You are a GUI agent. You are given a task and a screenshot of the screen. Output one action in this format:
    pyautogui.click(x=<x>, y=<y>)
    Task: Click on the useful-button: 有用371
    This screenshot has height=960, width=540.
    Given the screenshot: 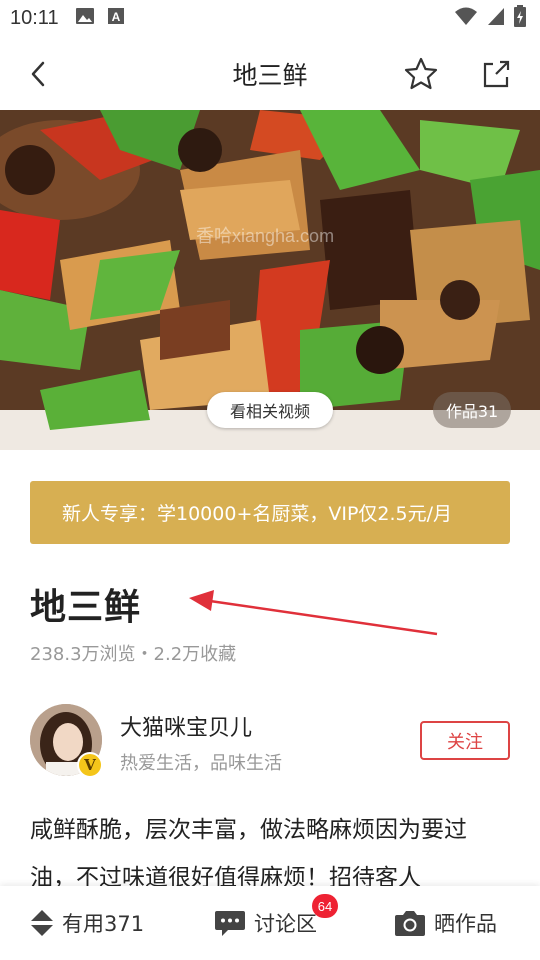 What is the action you would take?
    pyautogui.click(x=87, y=923)
    